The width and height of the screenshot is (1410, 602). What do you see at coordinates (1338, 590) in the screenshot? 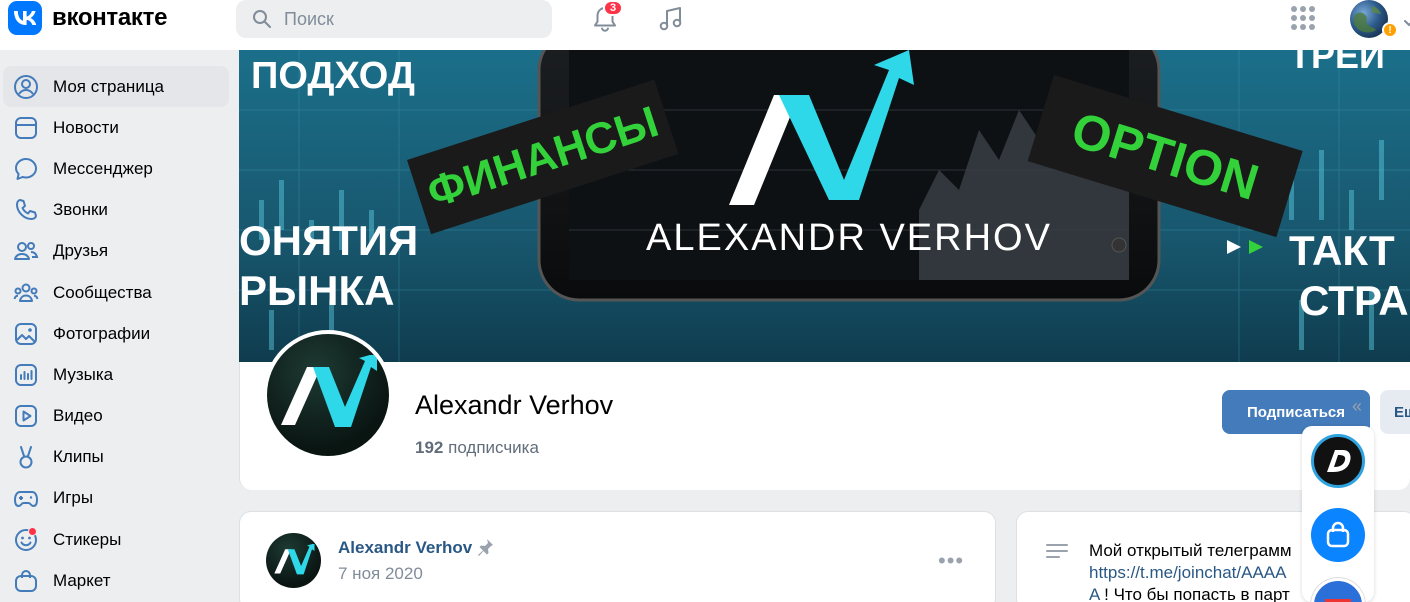
I see `dock-app-third` at bounding box center [1338, 590].